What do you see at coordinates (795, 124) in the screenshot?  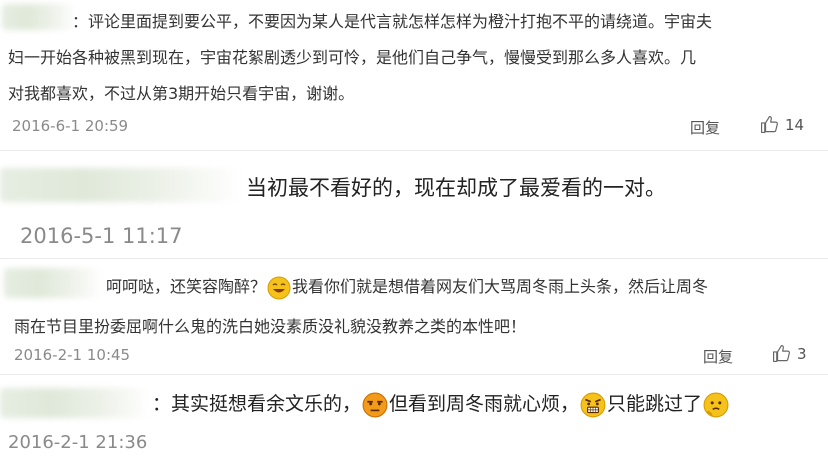 I see `like-count: 14` at bounding box center [795, 124].